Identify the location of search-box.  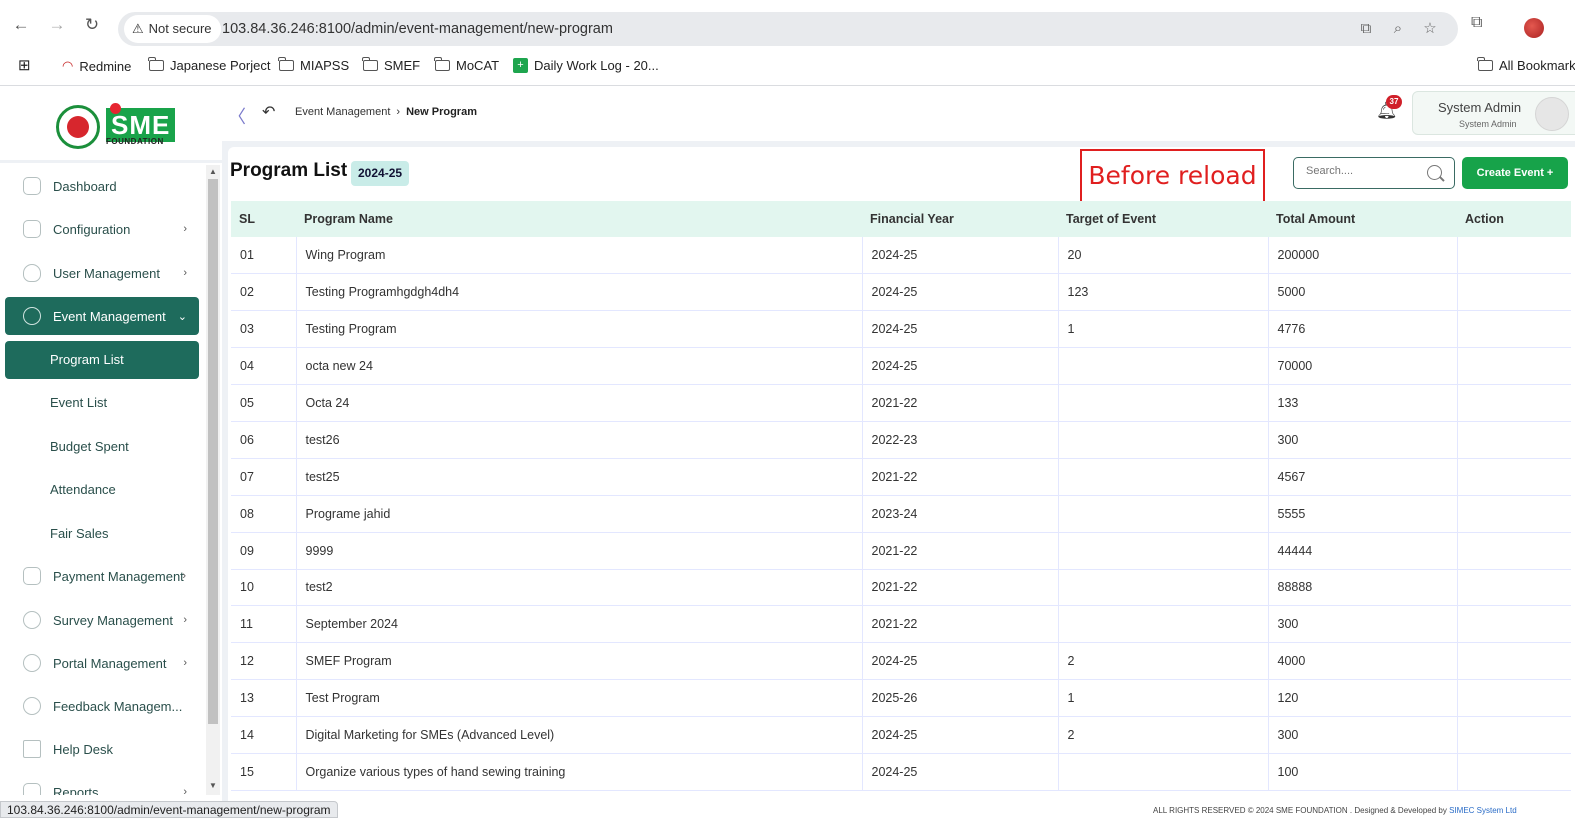
(1374, 173).